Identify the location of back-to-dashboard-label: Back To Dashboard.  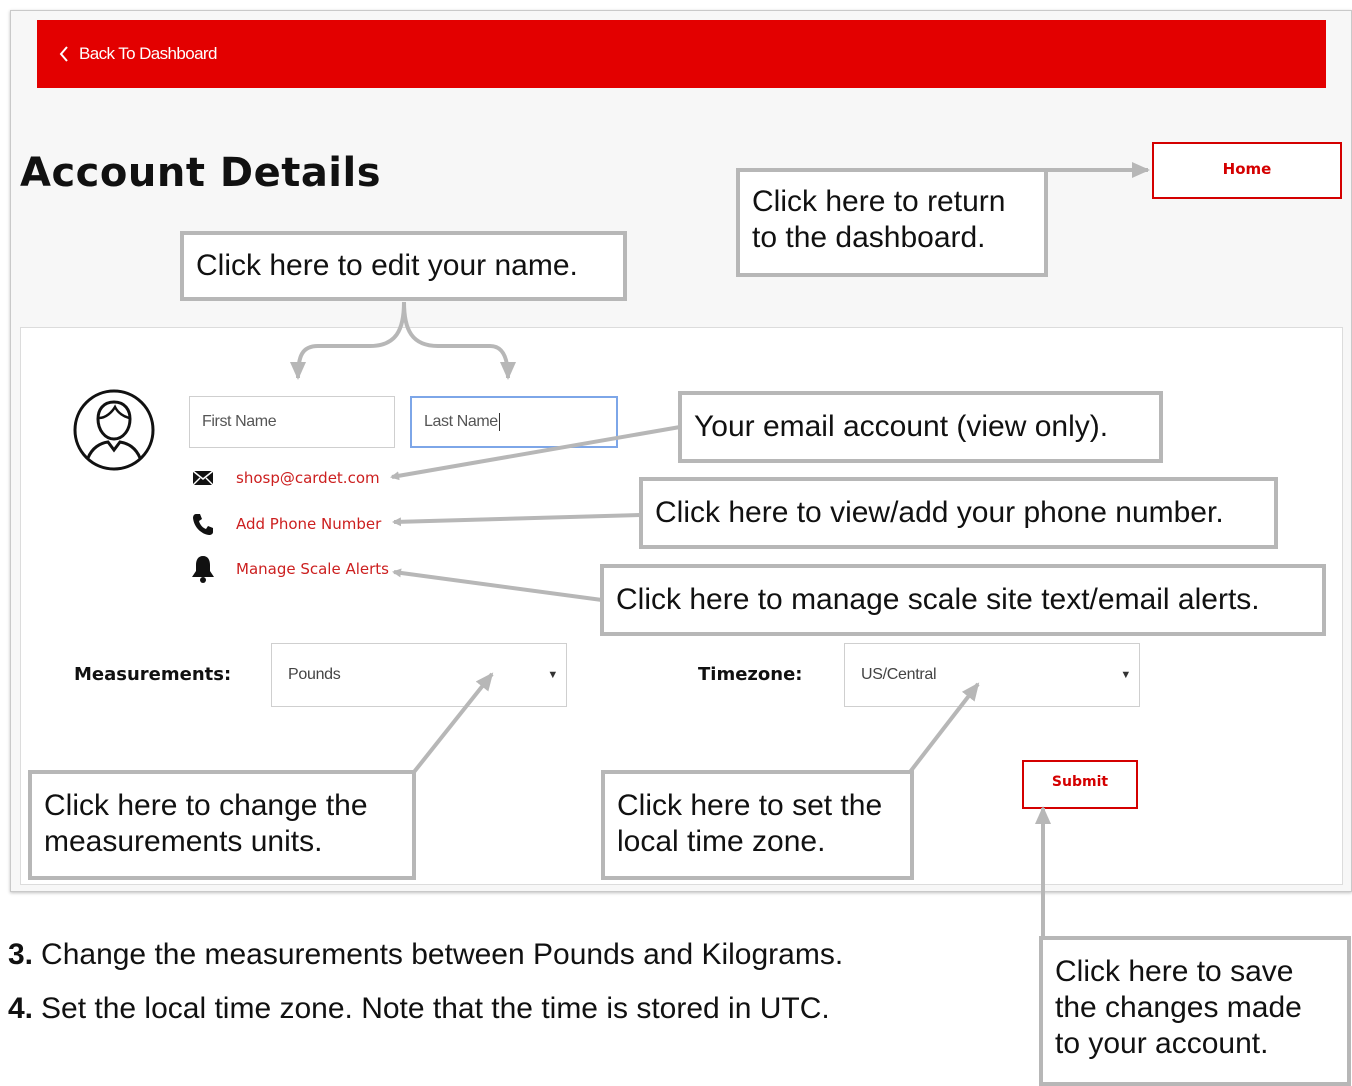
(148, 53).